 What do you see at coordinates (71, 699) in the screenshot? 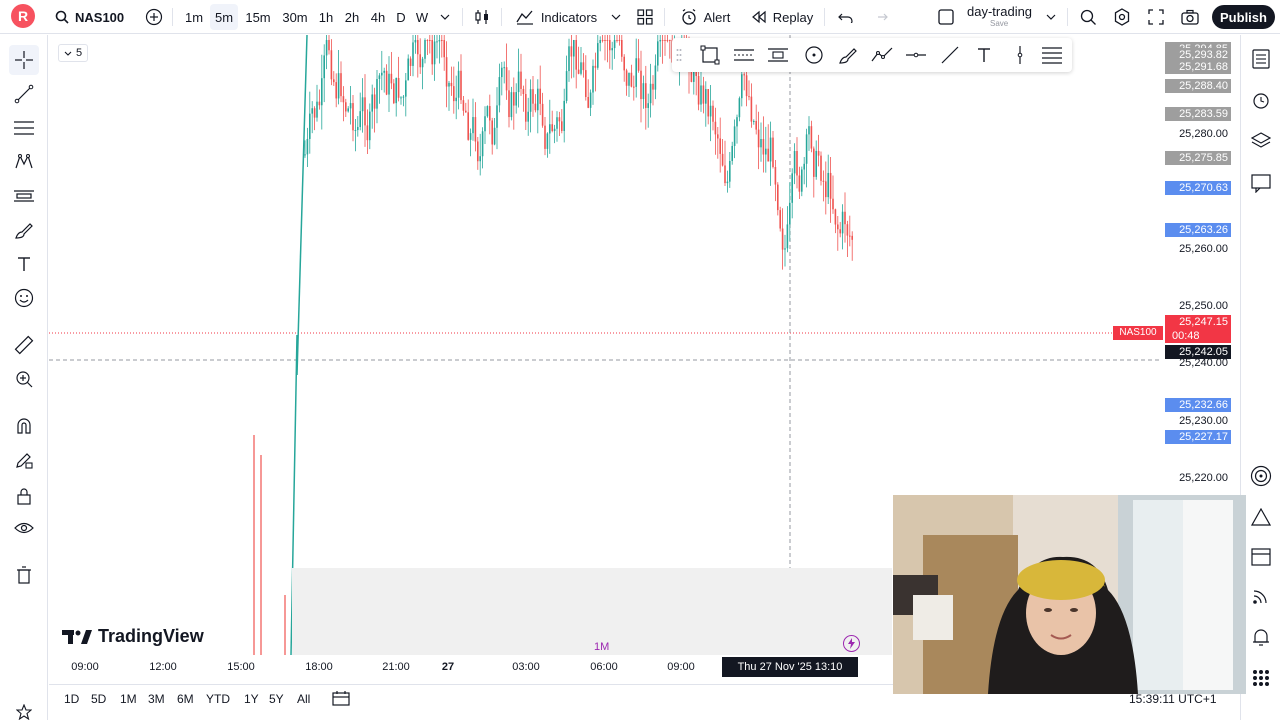
I see `range-1d: 1D` at bounding box center [71, 699].